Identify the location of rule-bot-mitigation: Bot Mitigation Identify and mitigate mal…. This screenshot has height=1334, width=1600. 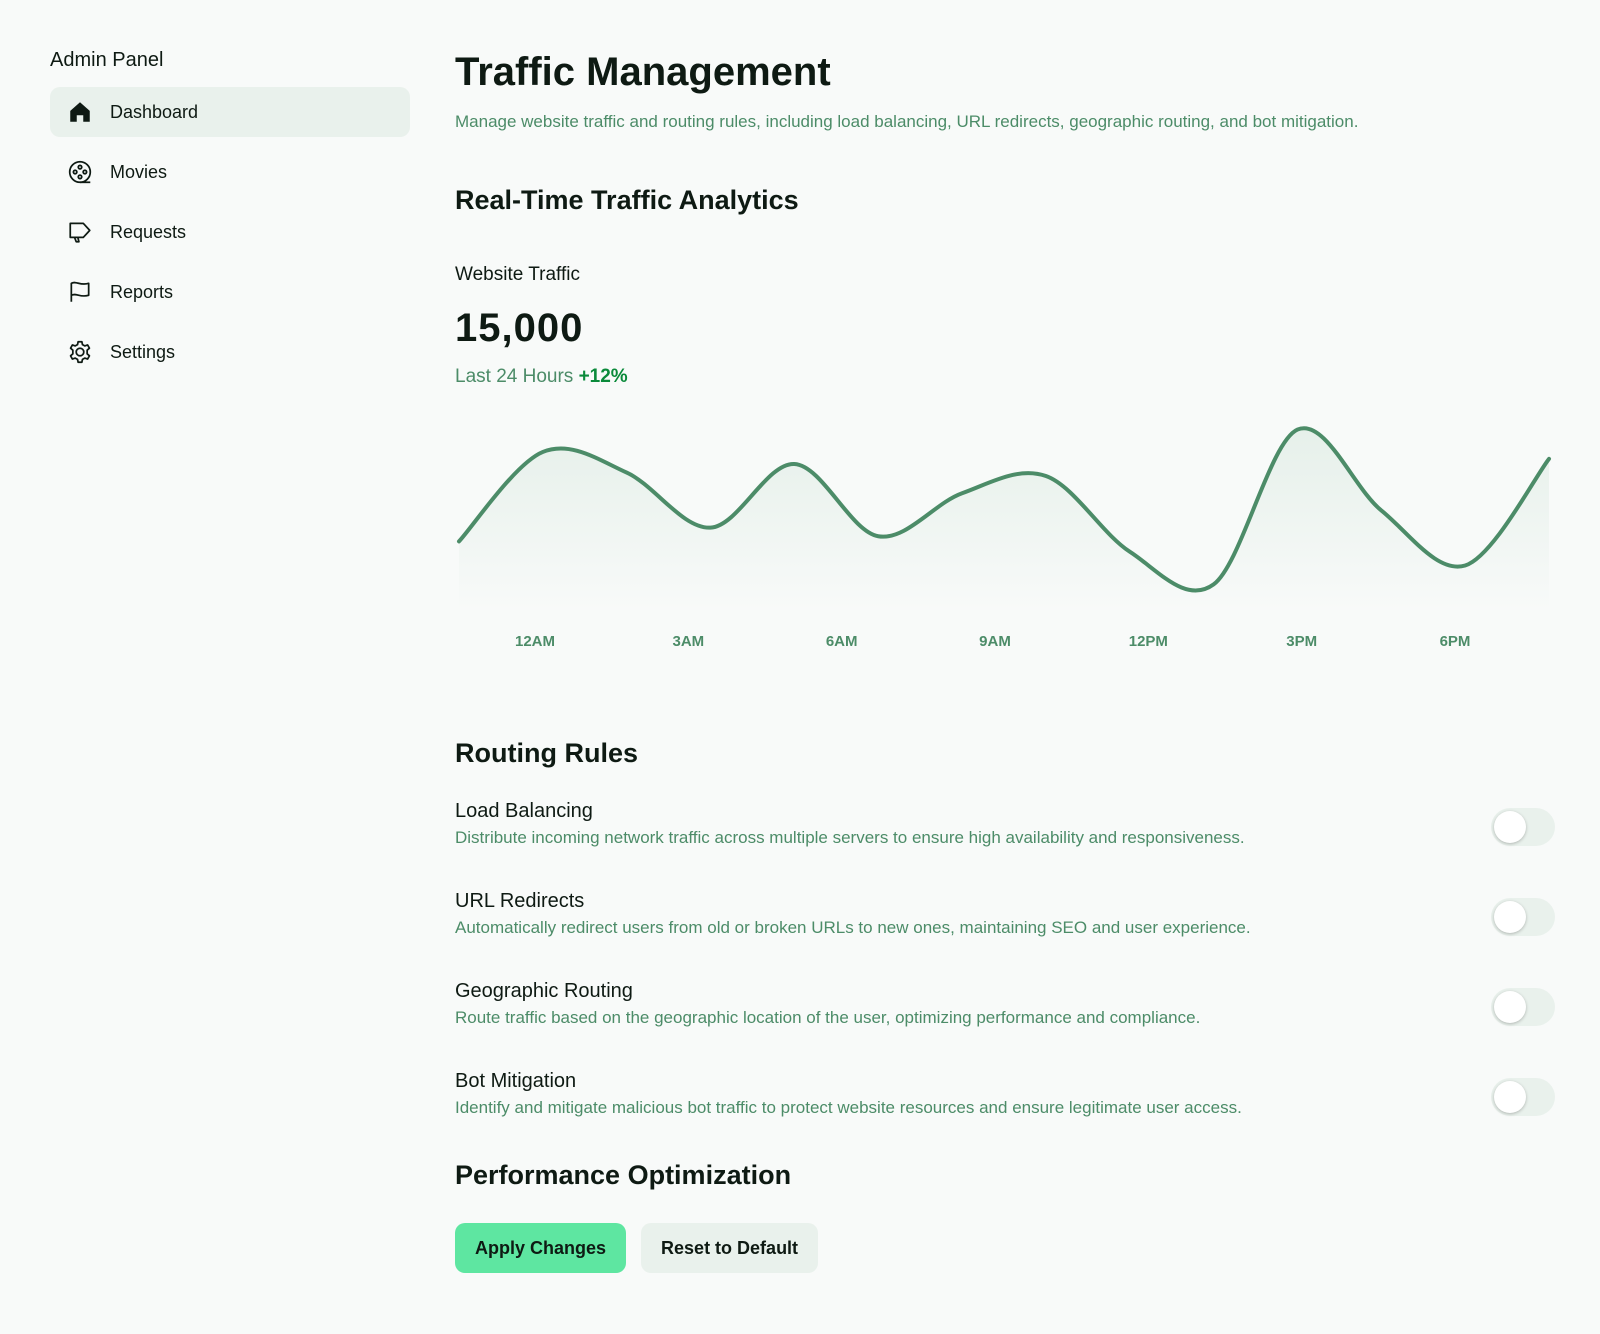
(1005, 1098).